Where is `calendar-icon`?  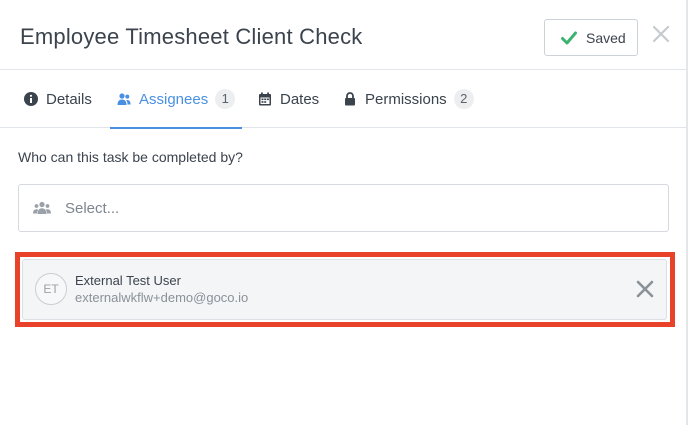
calendar-icon is located at coordinates (265, 99).